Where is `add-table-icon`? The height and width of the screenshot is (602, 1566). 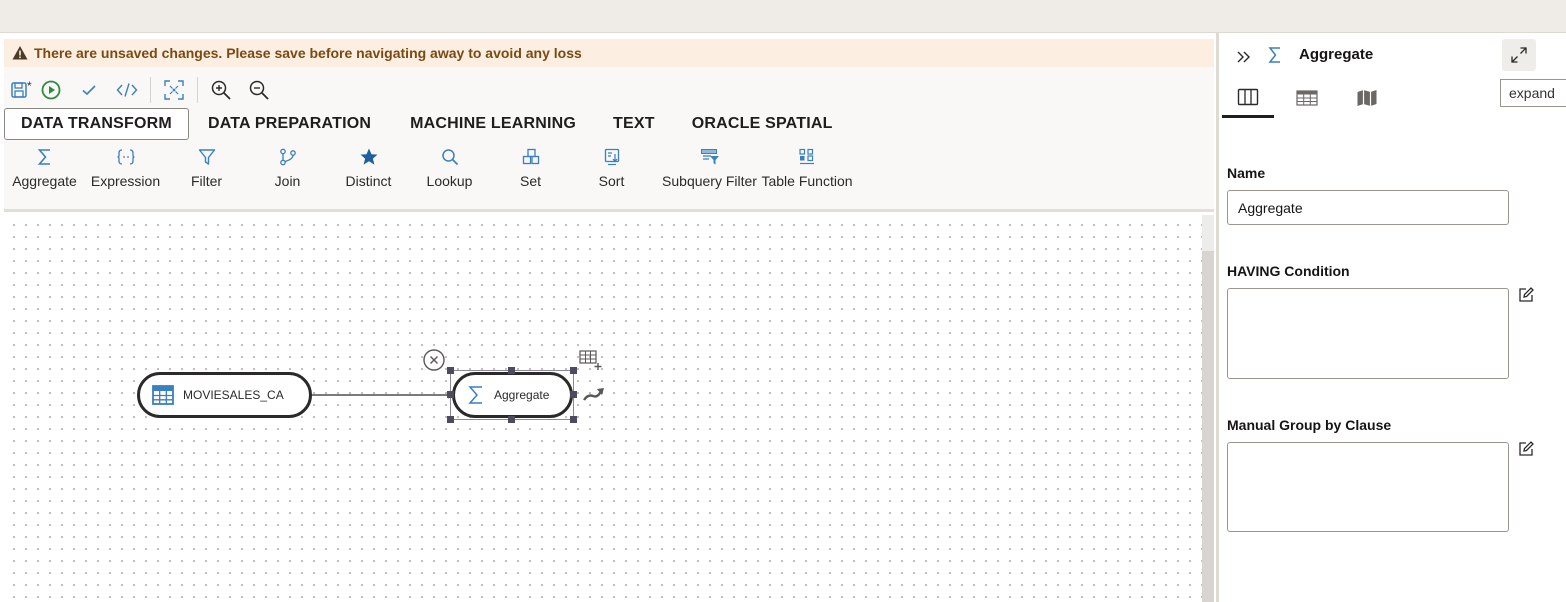
add-table-icon is located at coordinates (591, 360).